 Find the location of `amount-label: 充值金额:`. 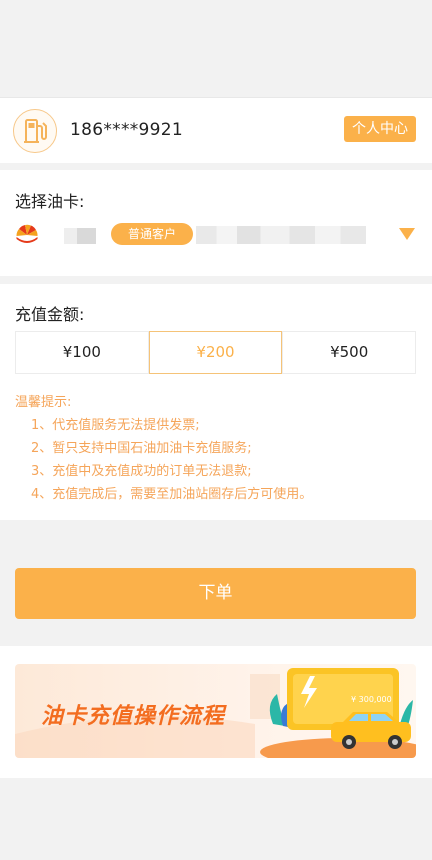

amount-label: 充值金额: is located at coordinates (50, 314).